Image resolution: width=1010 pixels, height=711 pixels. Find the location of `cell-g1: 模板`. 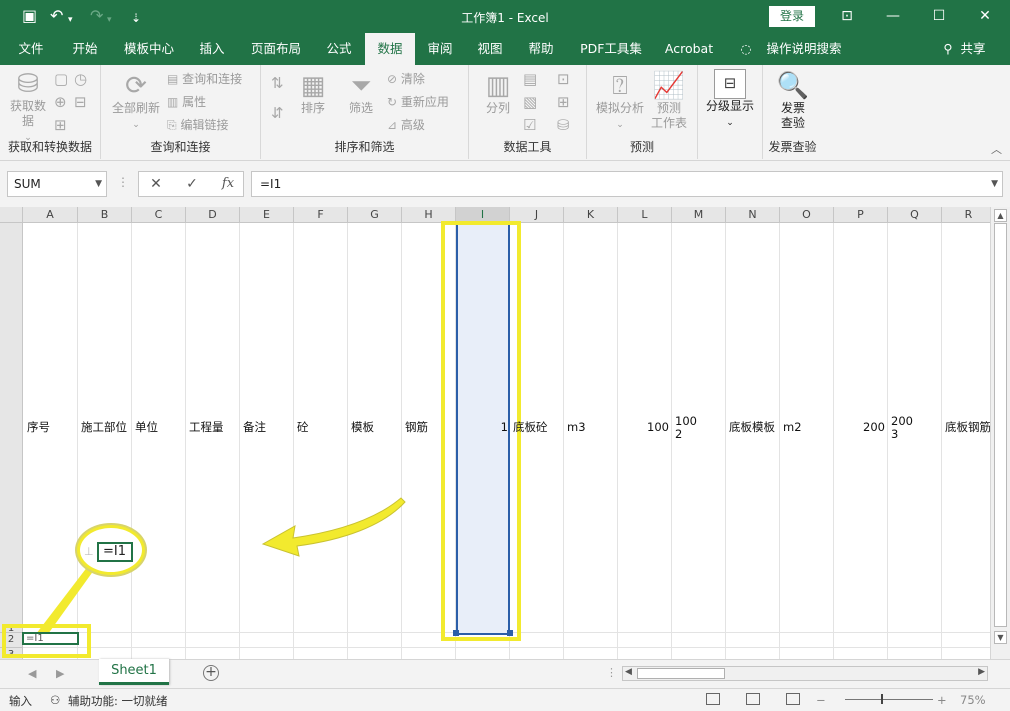

cell-g1: 模板 is located at coordinates (362, 427).